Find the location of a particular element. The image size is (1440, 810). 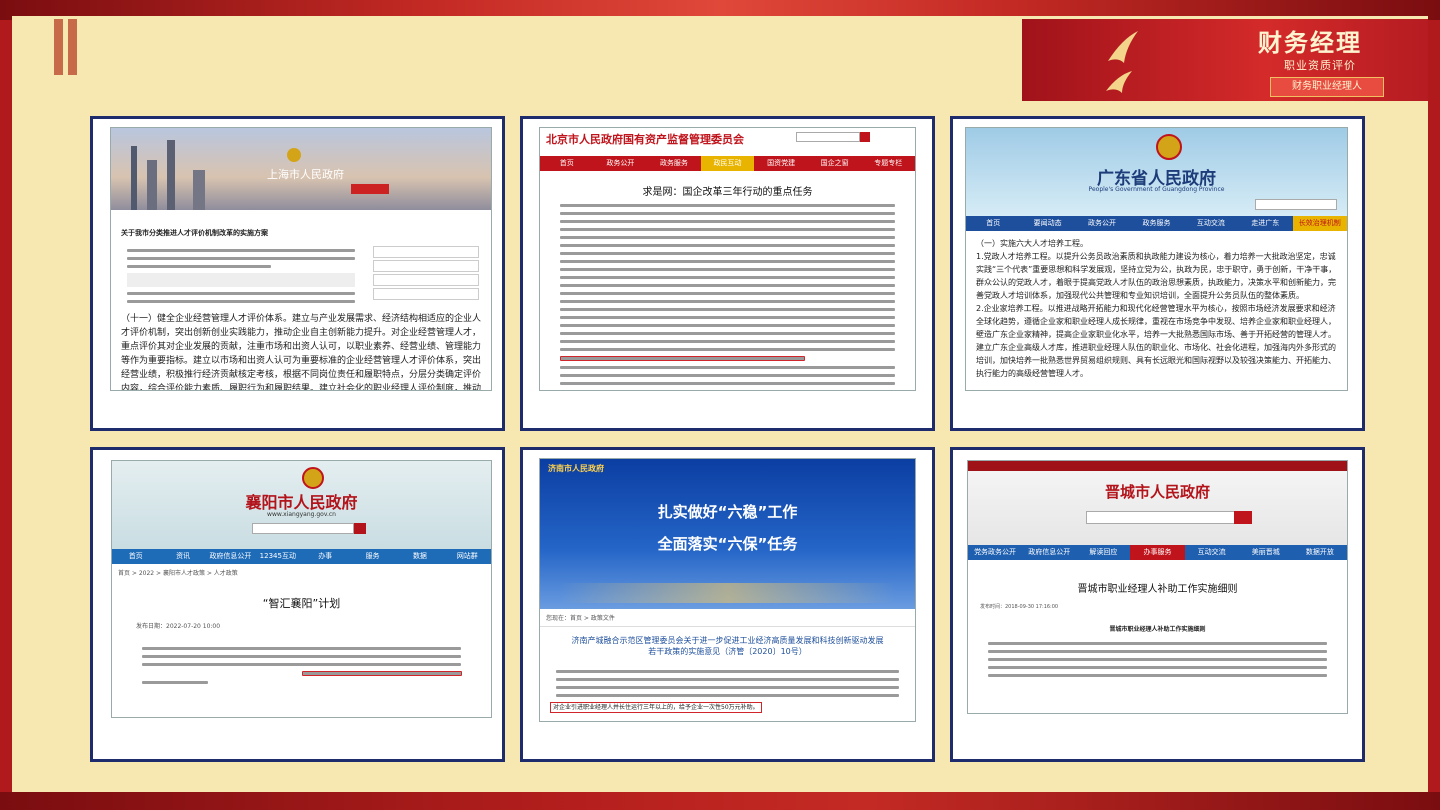

article-title: 晋城市职业经理人补助工作实施细则 is located at coordinates (1157, 589).